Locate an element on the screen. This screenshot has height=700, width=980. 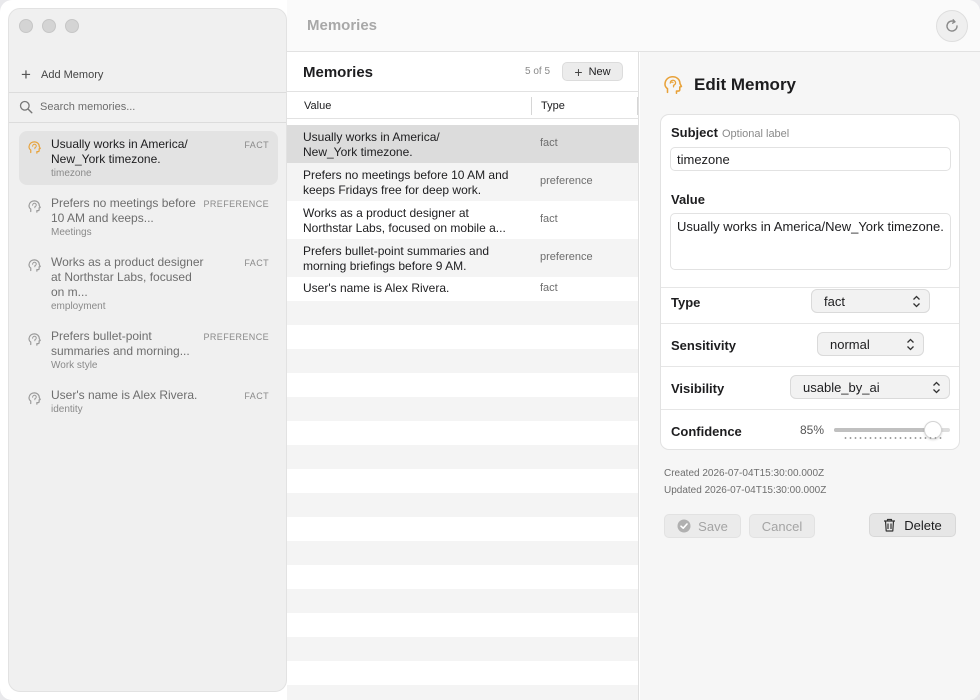
search-input is located at coordinates (155, 107).